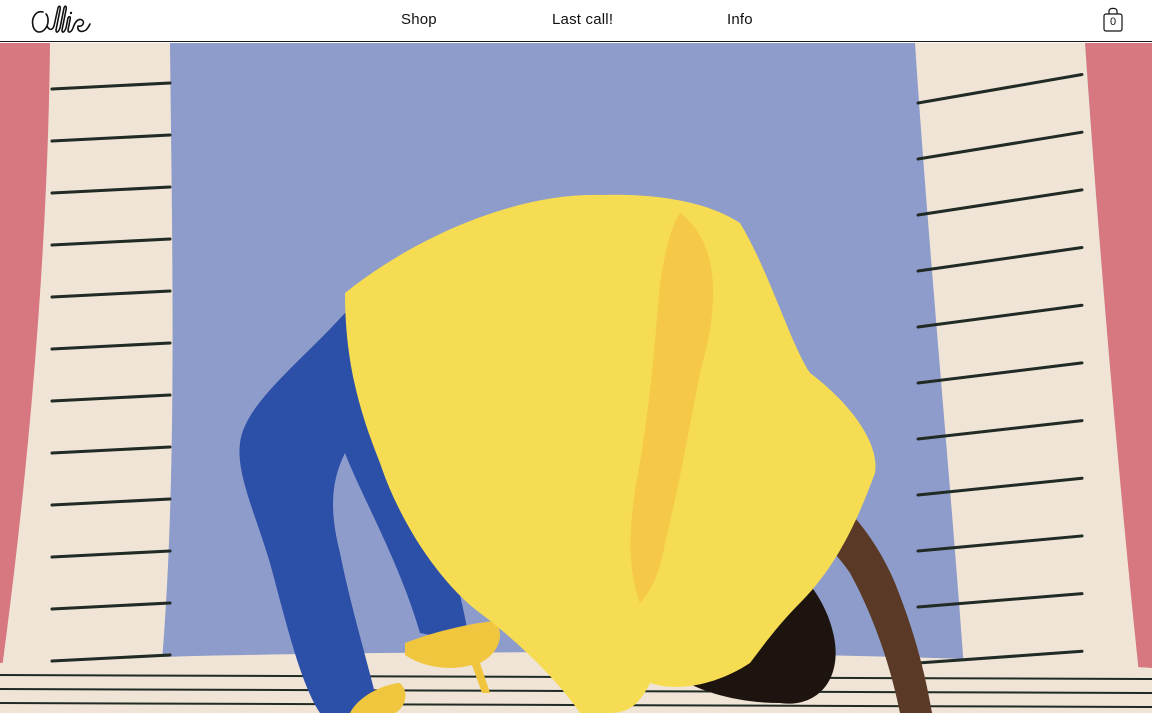 This screenshot has width=1152, height=713. I want to click on cart-button: 0, so click(1113, 19).